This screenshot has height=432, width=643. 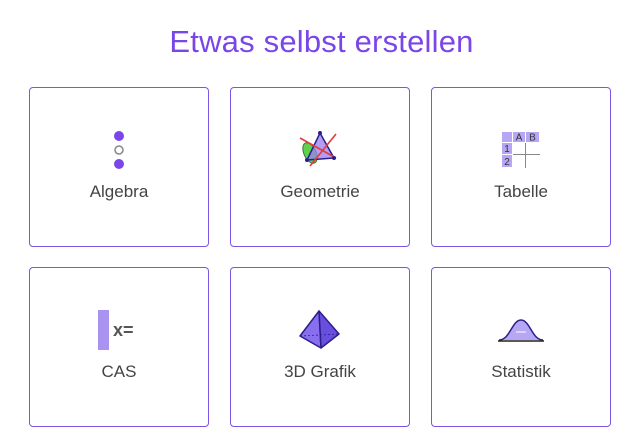 I want to click on app-card-algebra: Algebra, so click(x=119, y=167).